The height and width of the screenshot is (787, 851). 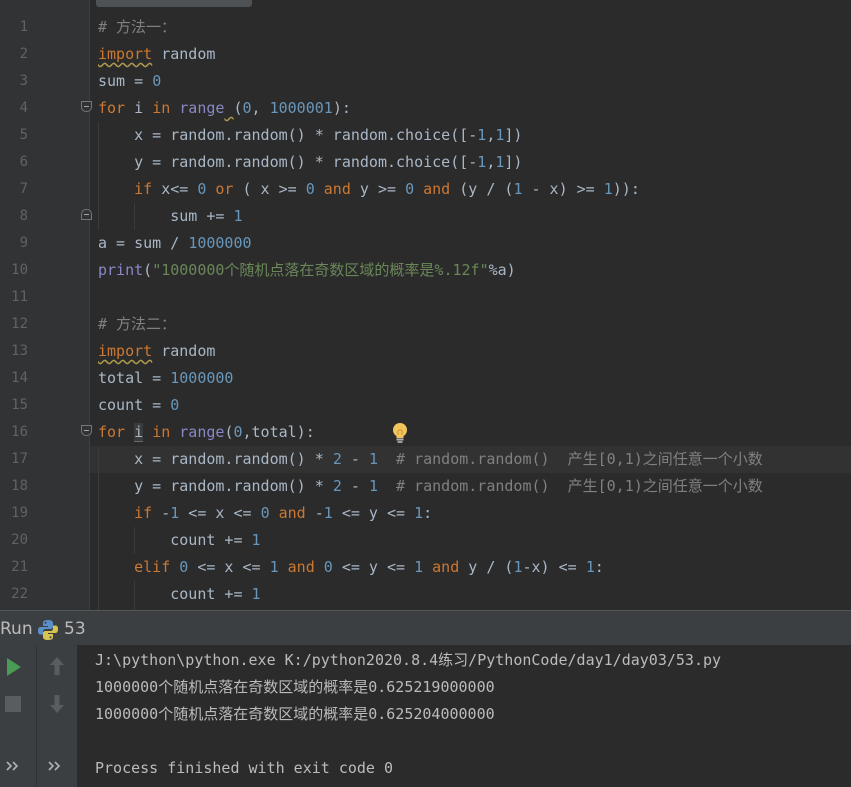 I want to click on line-number: 20, so click(x=19, y=540).